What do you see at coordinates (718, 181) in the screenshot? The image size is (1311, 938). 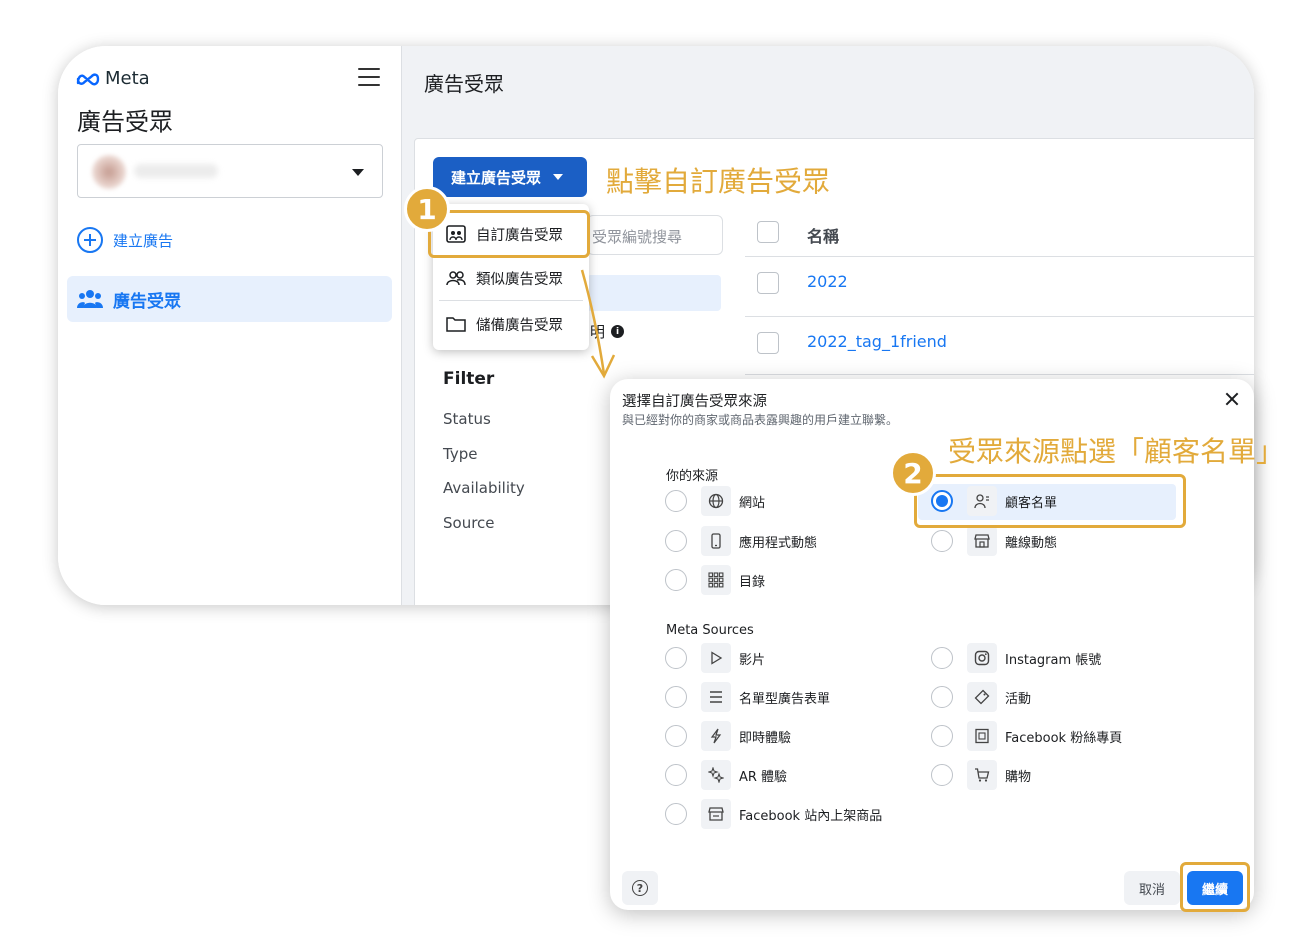 I see `step-1-note: 點擊自訂廣告受眾` at bounding box center [718, 181].